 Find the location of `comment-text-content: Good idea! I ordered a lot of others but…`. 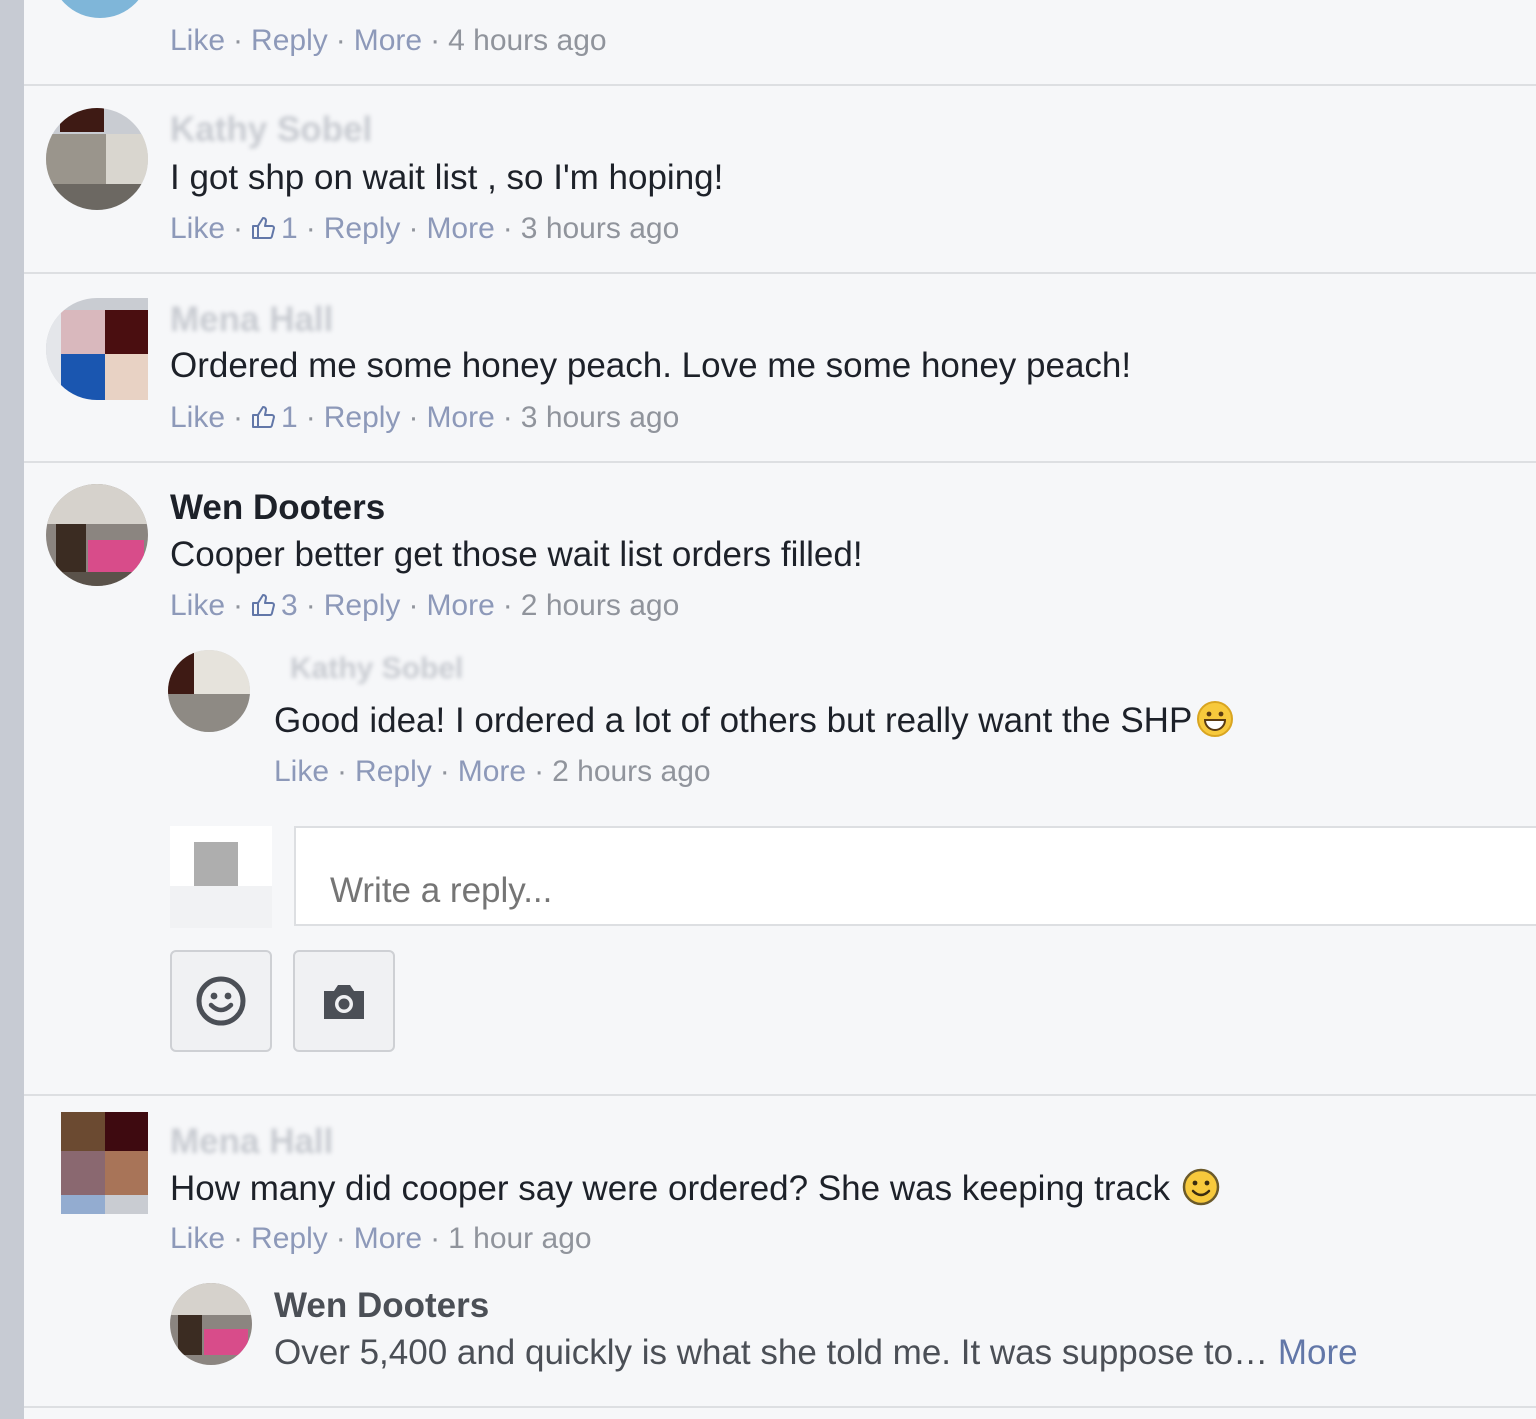

comment-text-content: Good idea! I ordered a lot of others but… is located at coordinates (733, 720).